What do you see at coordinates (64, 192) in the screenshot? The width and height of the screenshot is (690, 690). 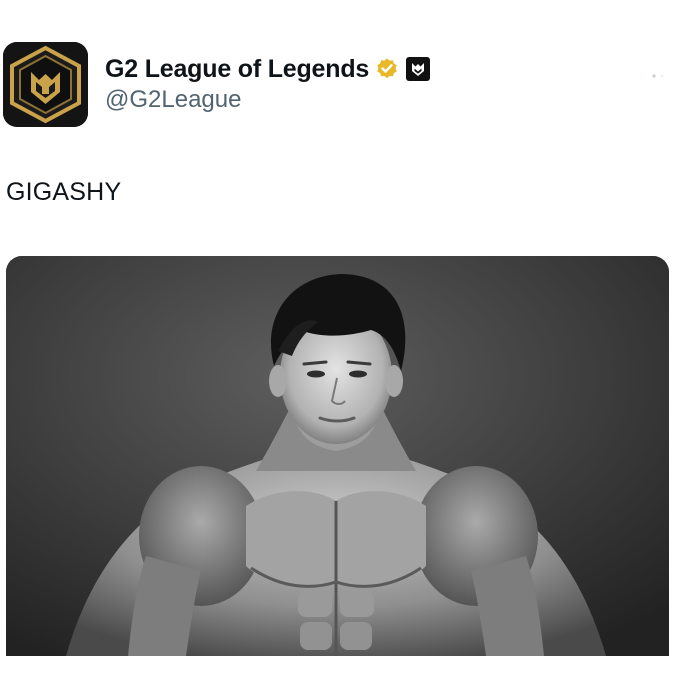 I see `tweet-text: GIGASHY` at bounding box center [64, 192].